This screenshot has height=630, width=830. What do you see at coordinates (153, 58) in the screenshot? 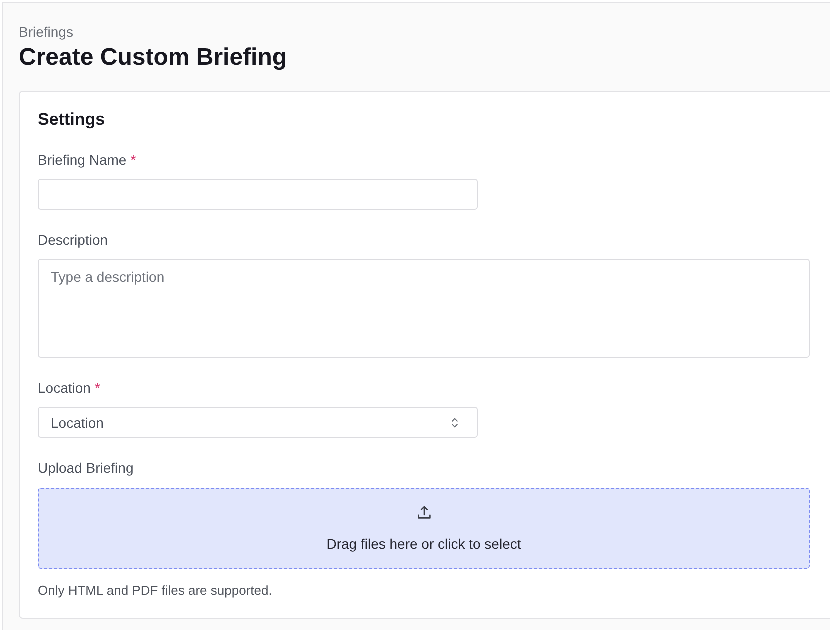
I see `page-title: Create Custom Briefing` at bounding box center [153, 58].